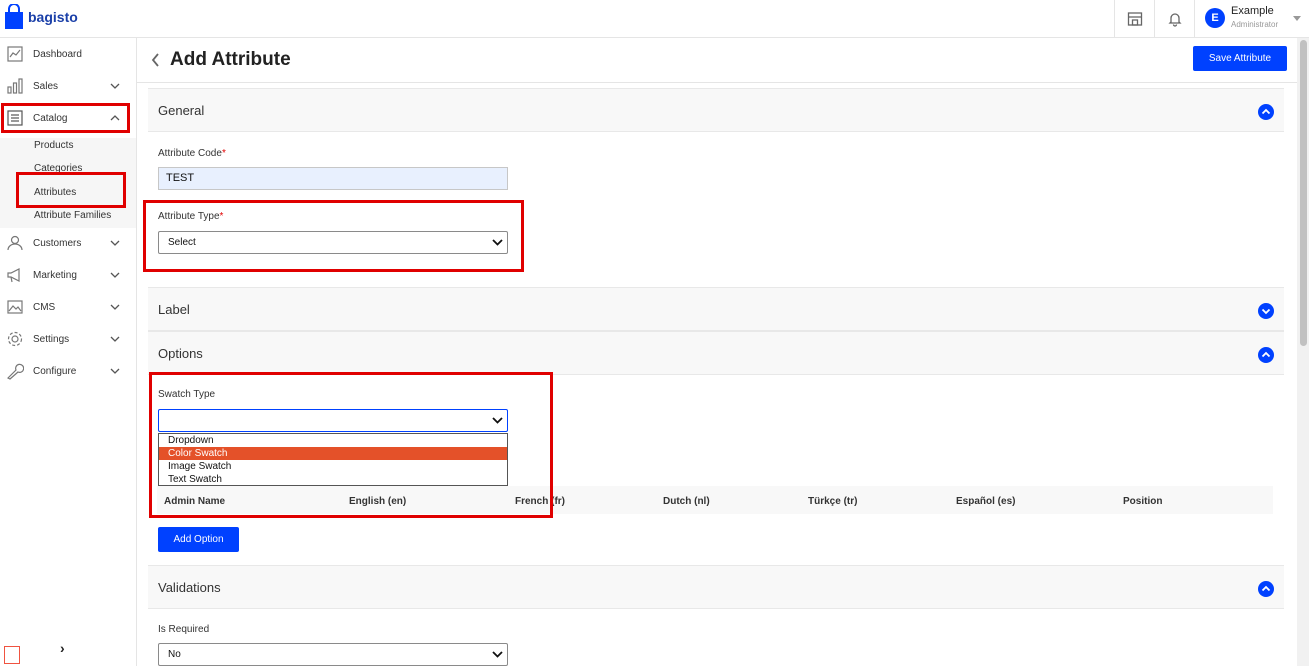  I want to click on scrollbar-thumb, so click(1303, 193).